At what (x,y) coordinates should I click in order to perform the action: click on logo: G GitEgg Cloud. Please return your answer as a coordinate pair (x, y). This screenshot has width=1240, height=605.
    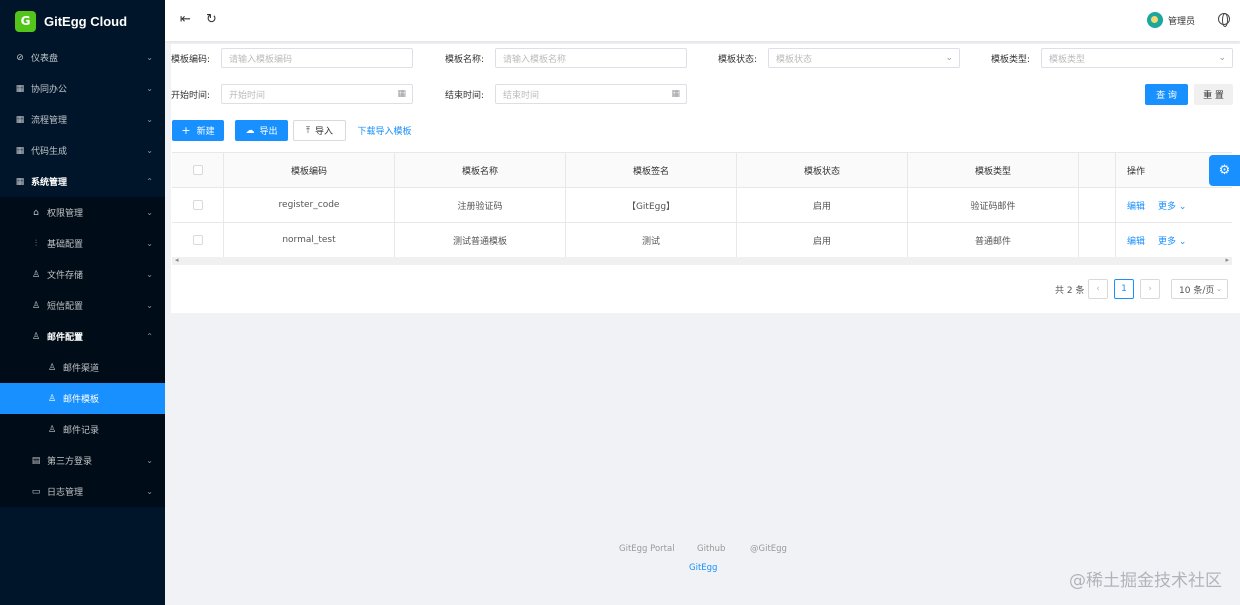
    Looking at the image, I should click on (82, 21).